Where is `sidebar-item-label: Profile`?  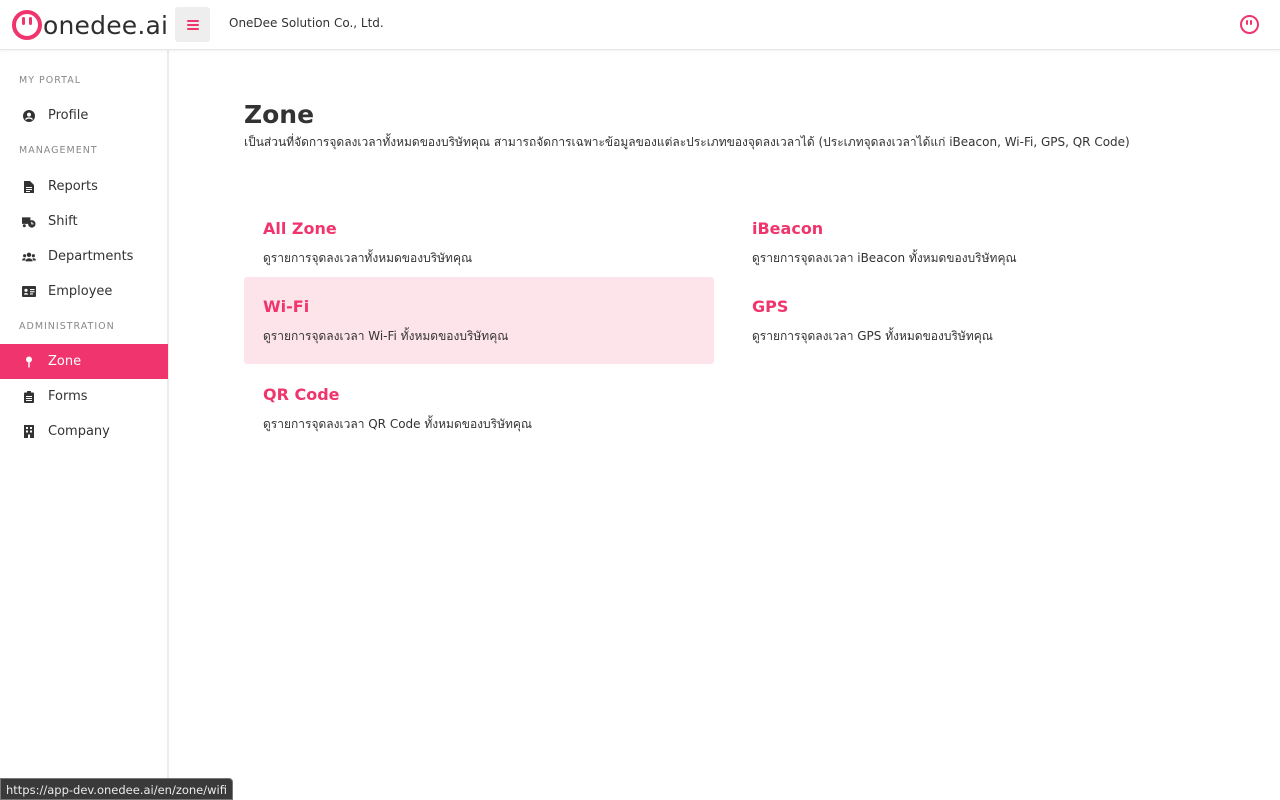 sidebar-item-label: Profile is located at coordinates (68, 115).